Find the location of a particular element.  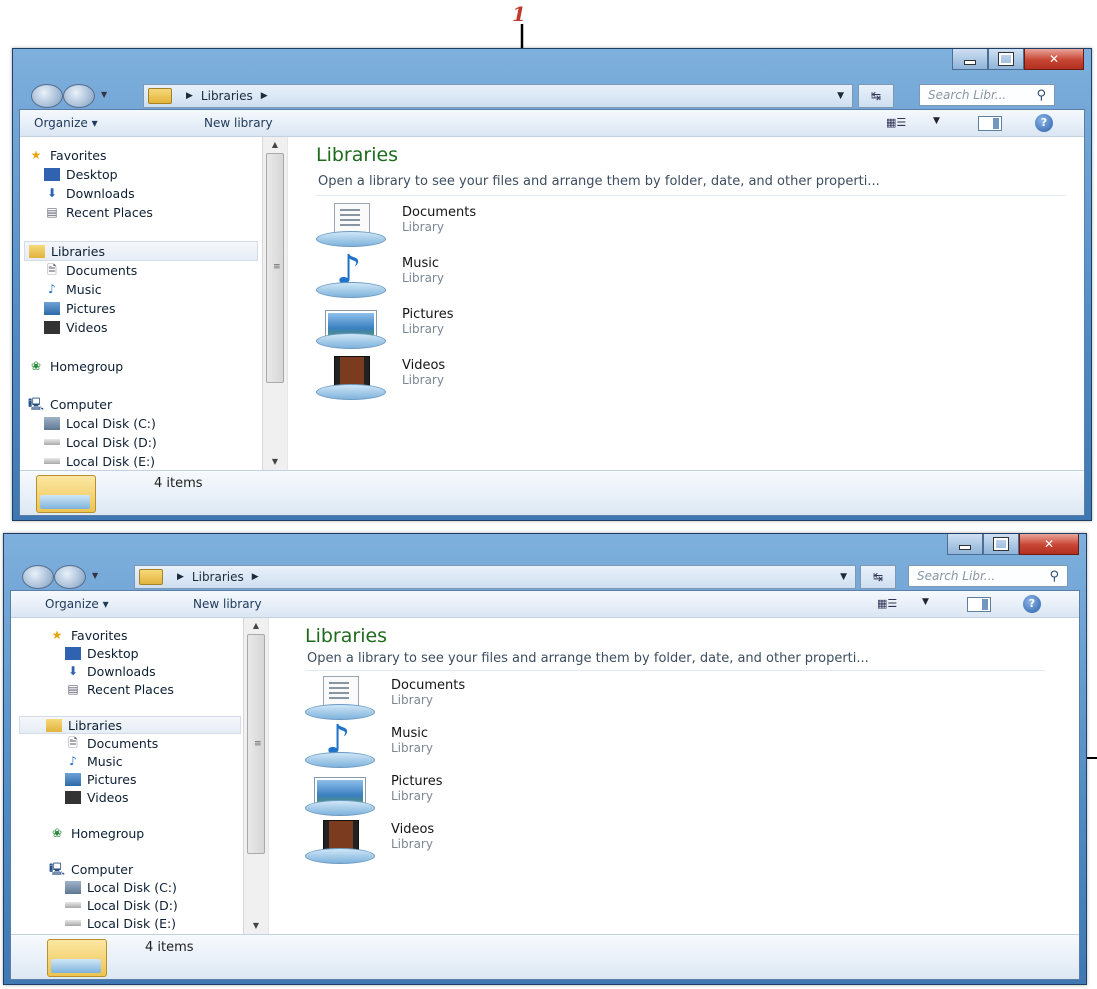

recent-places-icon: ▤ is located at coordinates (73, 688).